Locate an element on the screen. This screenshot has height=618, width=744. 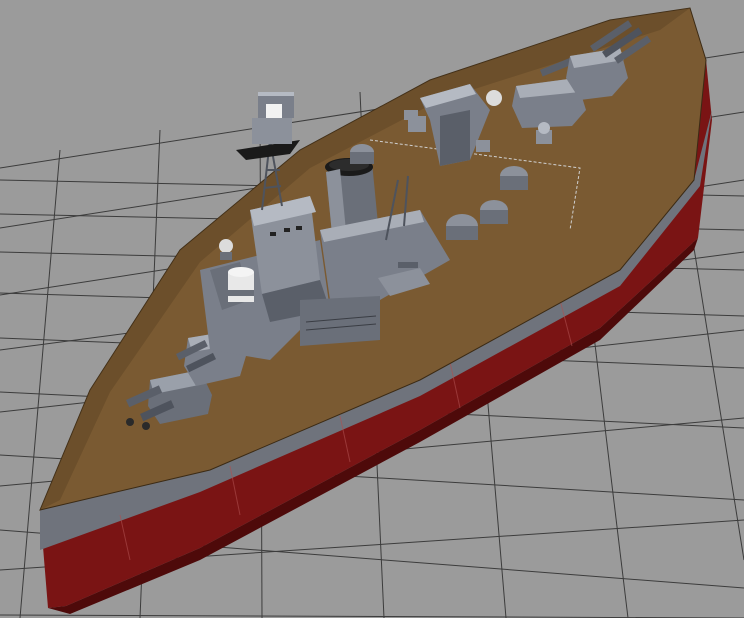
fire-control-director is located at coordinates (241, 284).